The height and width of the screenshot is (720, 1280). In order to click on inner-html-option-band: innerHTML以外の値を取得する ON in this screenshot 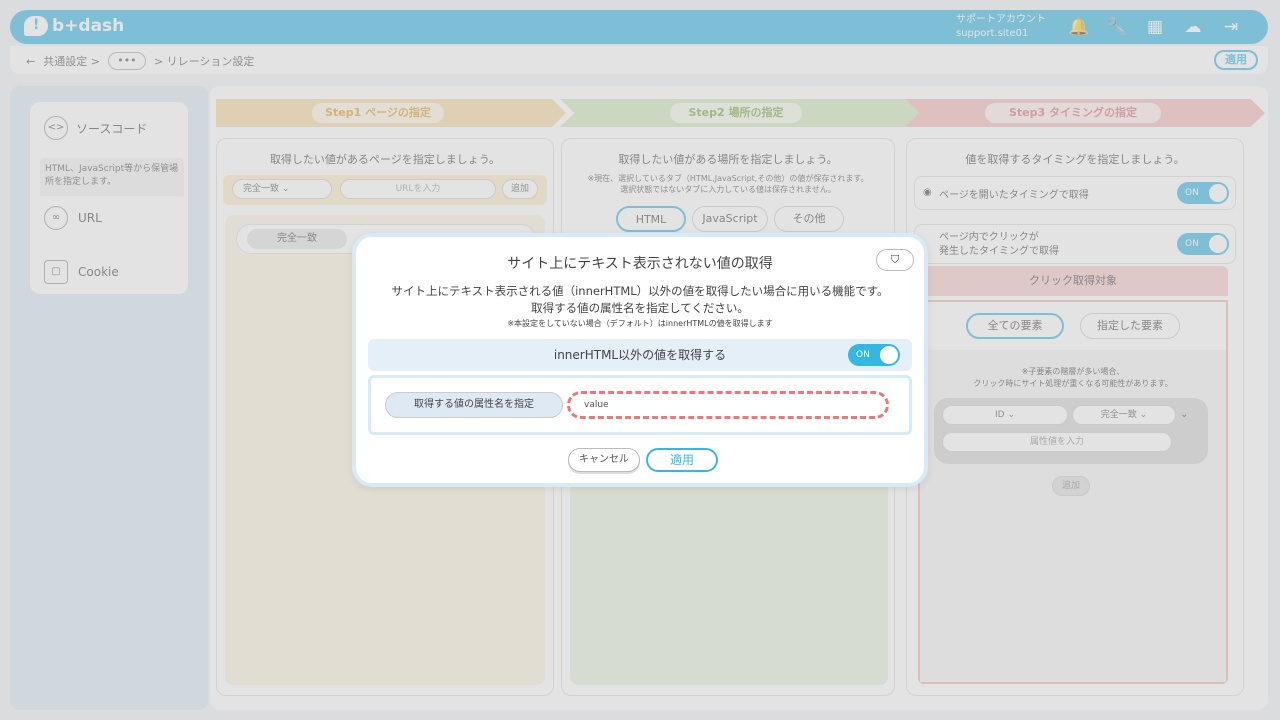, I will do `click(640, 355)`.